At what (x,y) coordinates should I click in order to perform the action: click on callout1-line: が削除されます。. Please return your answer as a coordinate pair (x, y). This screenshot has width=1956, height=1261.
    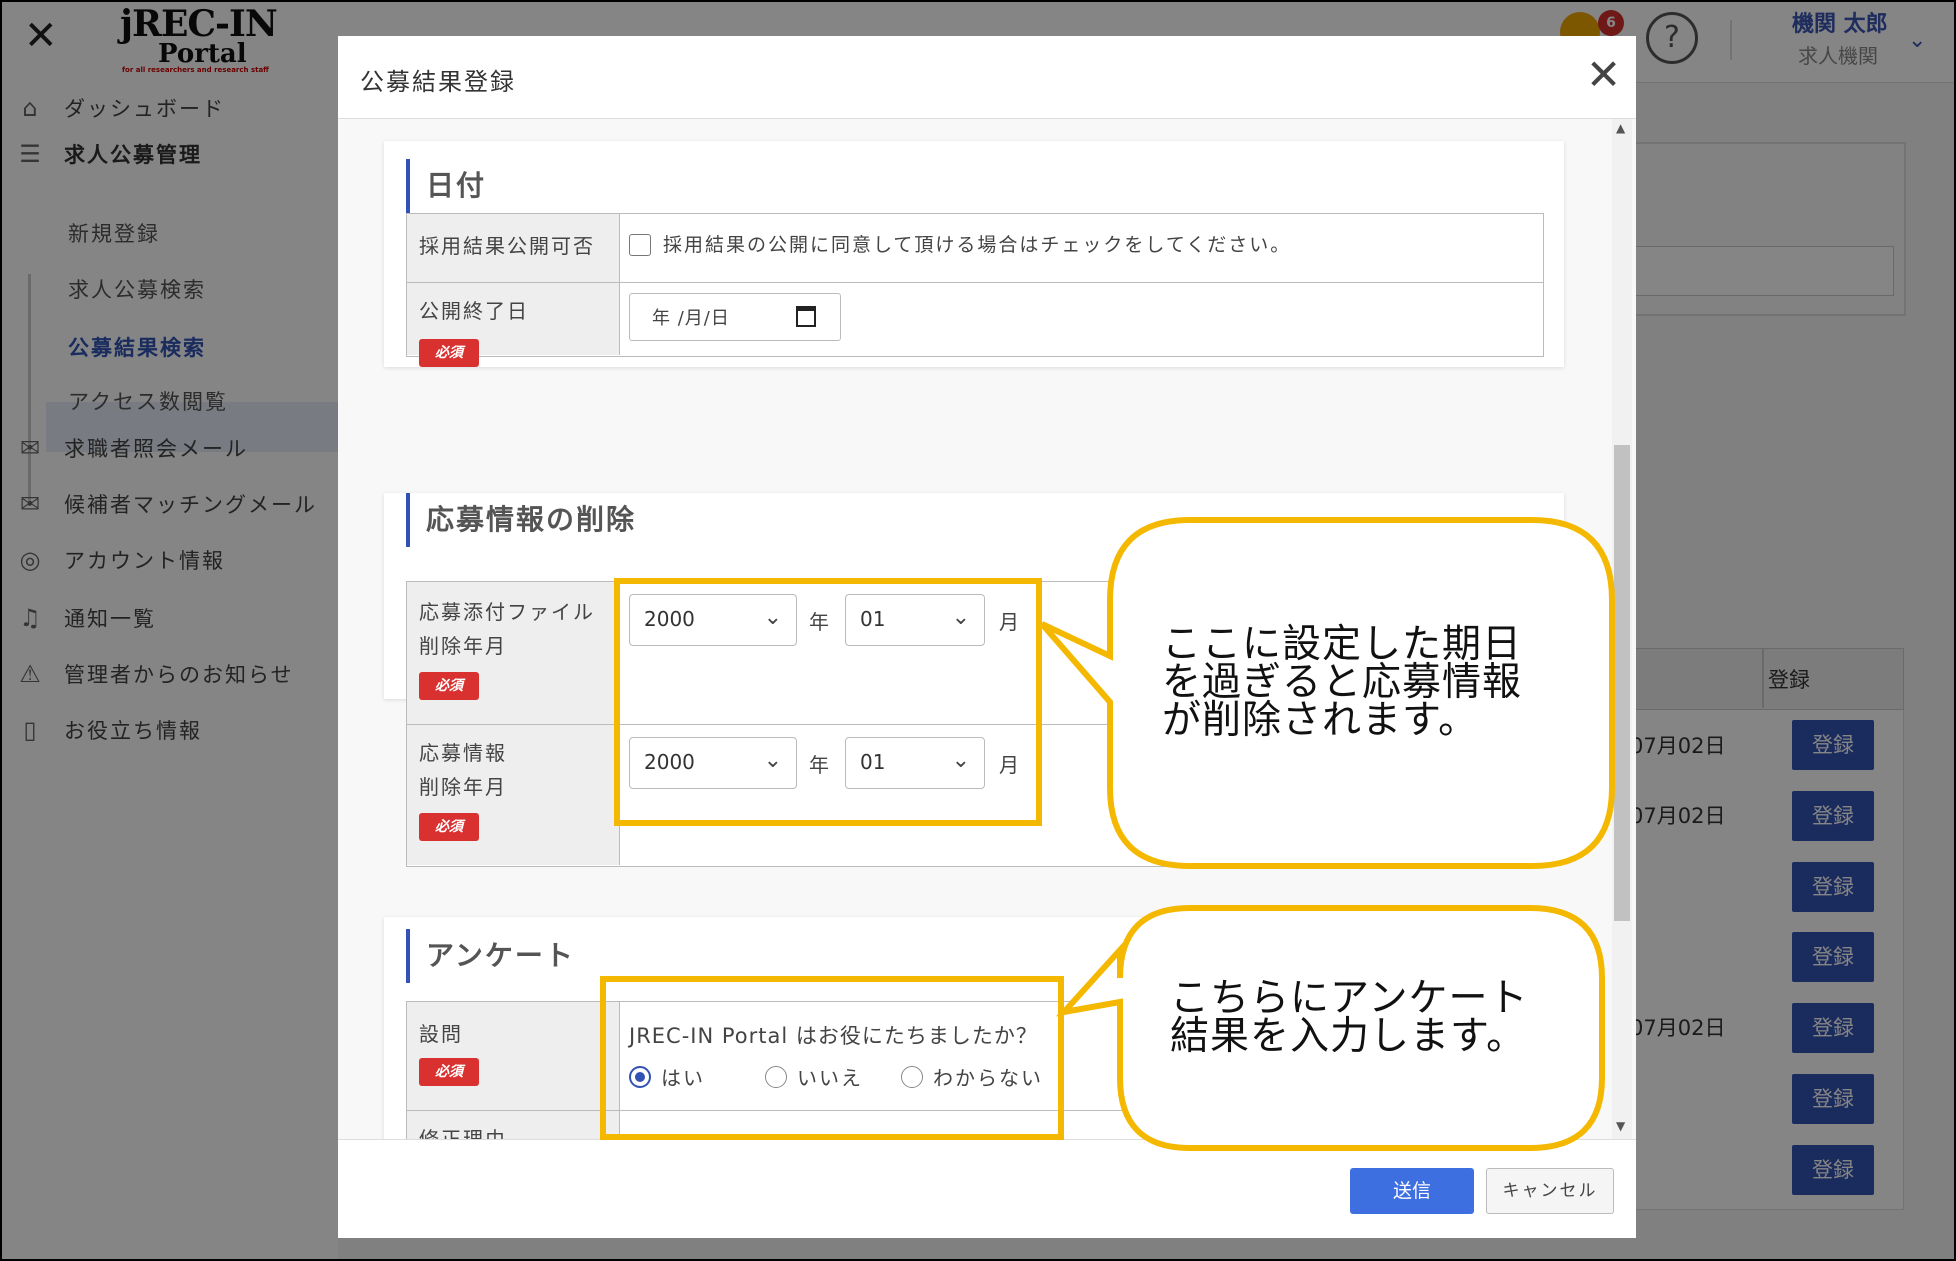
    Looking at the image, I should click on (1320, 720).